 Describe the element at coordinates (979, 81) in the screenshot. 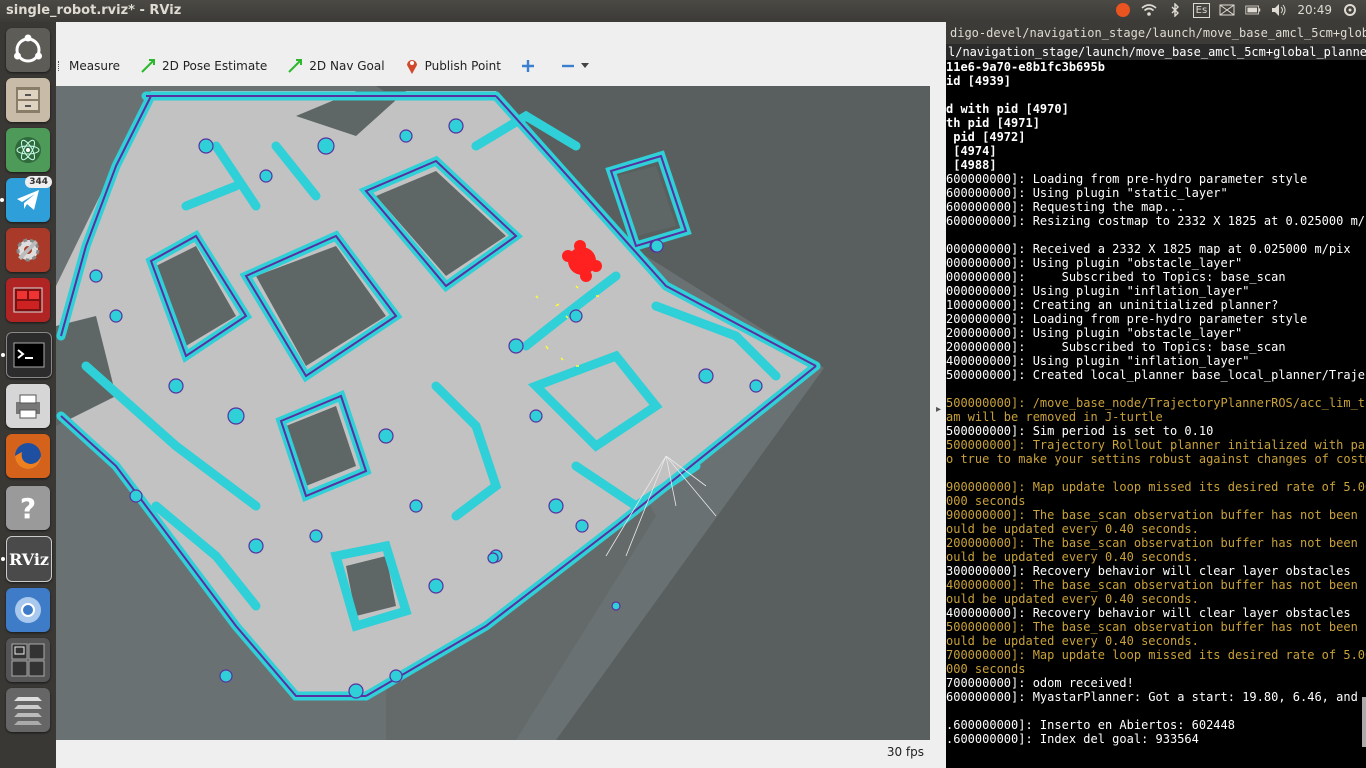

I see `terminal-line: id [4939]` at that location.